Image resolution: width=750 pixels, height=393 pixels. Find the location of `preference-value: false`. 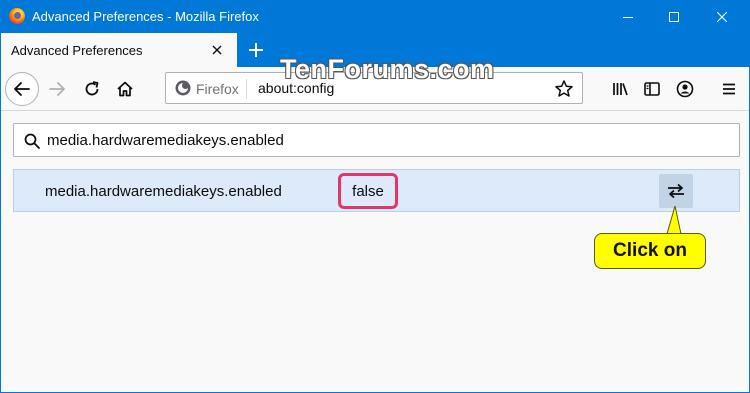

preference-value: false is located at coordinates (368, 191).